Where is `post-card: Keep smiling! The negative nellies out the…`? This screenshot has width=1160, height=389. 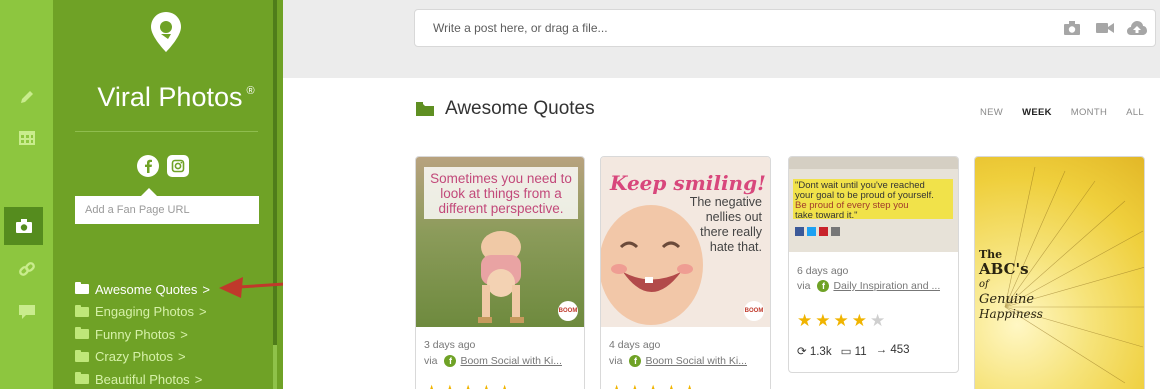
post-card: Keep smiling! The negative nellies out the… is located at coordinates (685, 272).